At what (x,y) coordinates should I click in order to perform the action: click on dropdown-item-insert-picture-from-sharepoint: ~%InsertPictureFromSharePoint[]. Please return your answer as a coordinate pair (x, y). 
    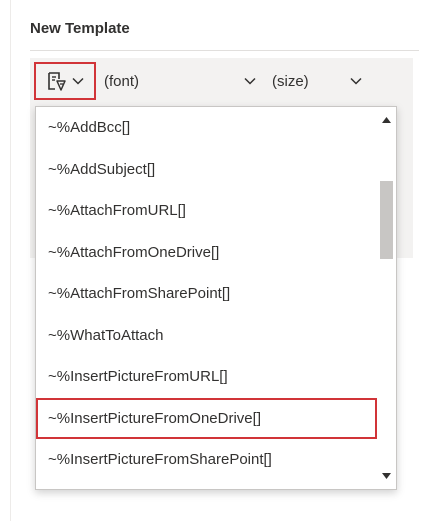
    Looking at the image, I should click on (206, 460).